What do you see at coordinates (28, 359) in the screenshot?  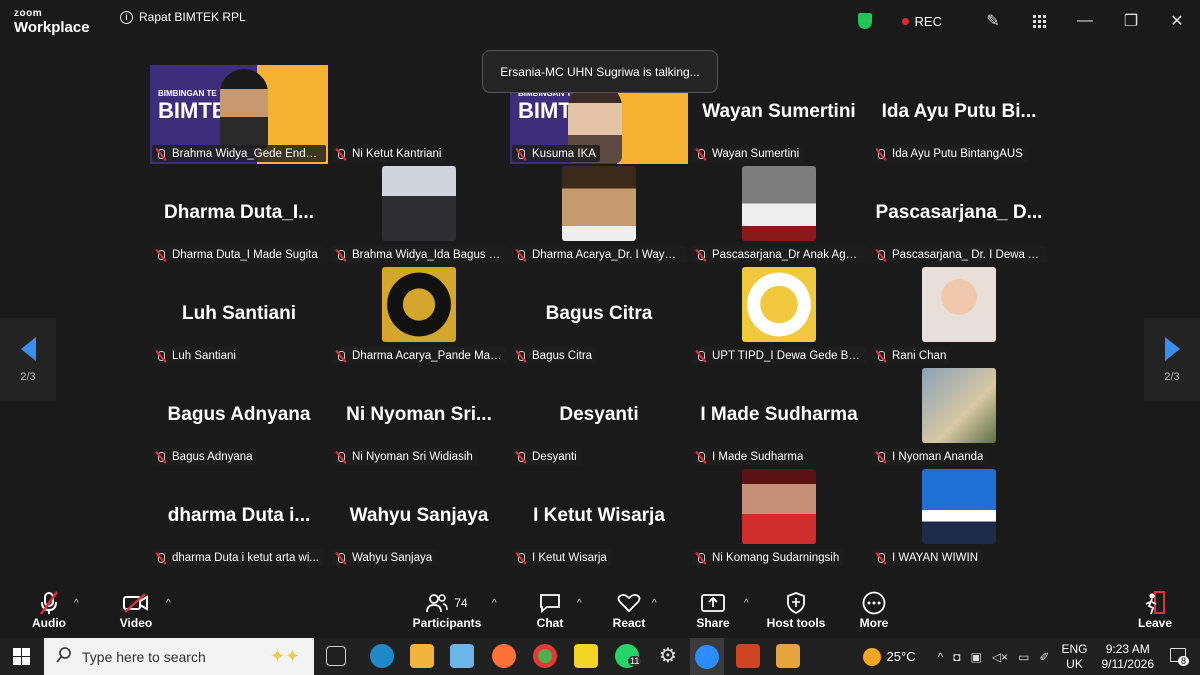 I see `prev-page-button: 2/3` at bounding box center [28, 359].